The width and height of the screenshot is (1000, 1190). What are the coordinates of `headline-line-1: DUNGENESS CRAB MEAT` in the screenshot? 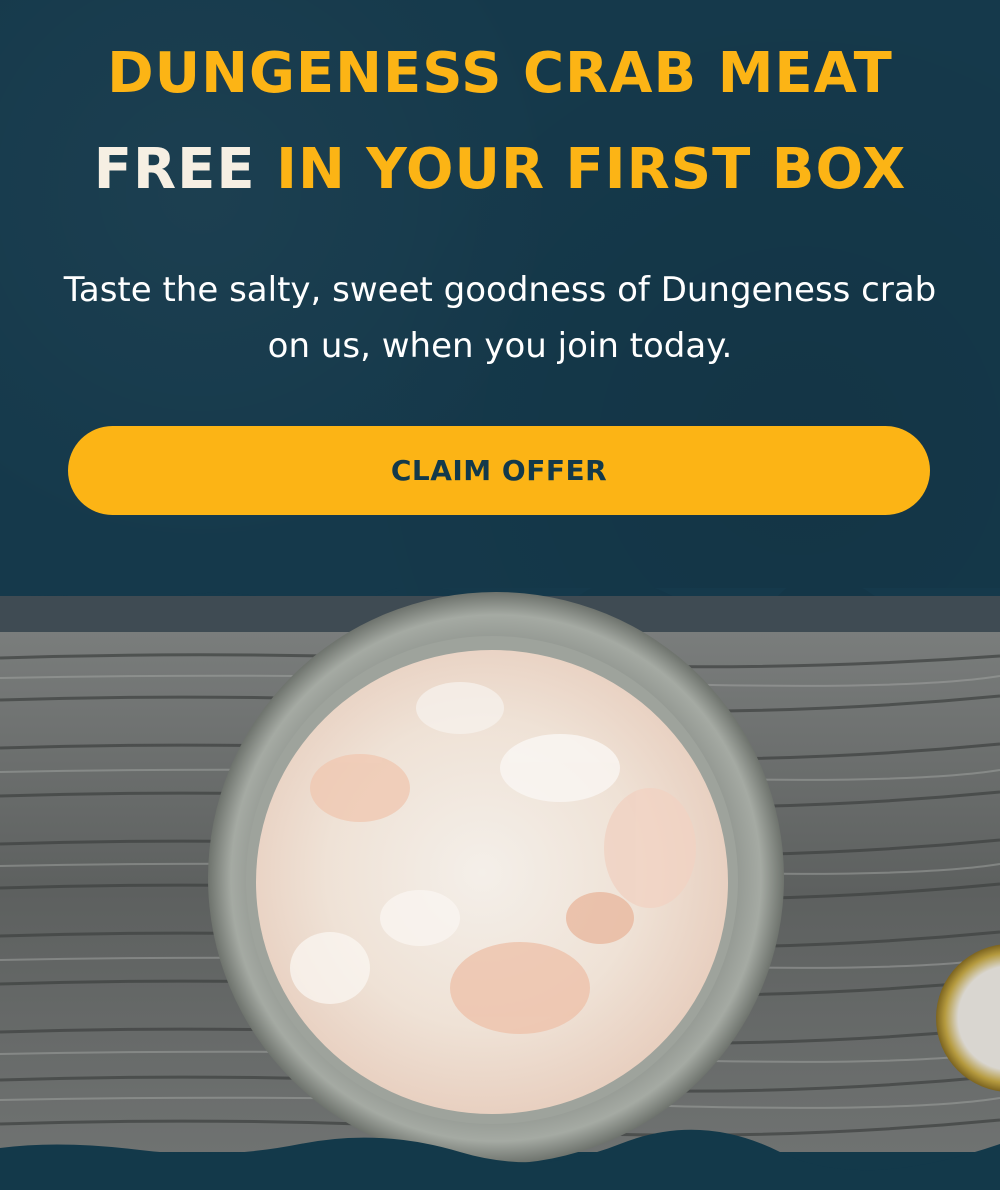 It's located at (500, 73).